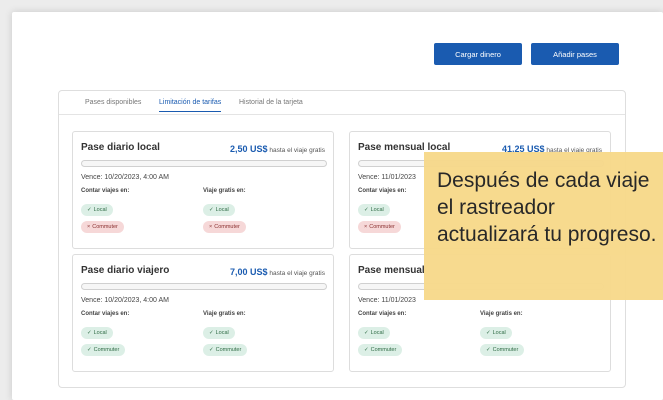 The width and height of the screenshot is (663, 400). I want to click on pass-title: Pase mensual, so click(391, 270).